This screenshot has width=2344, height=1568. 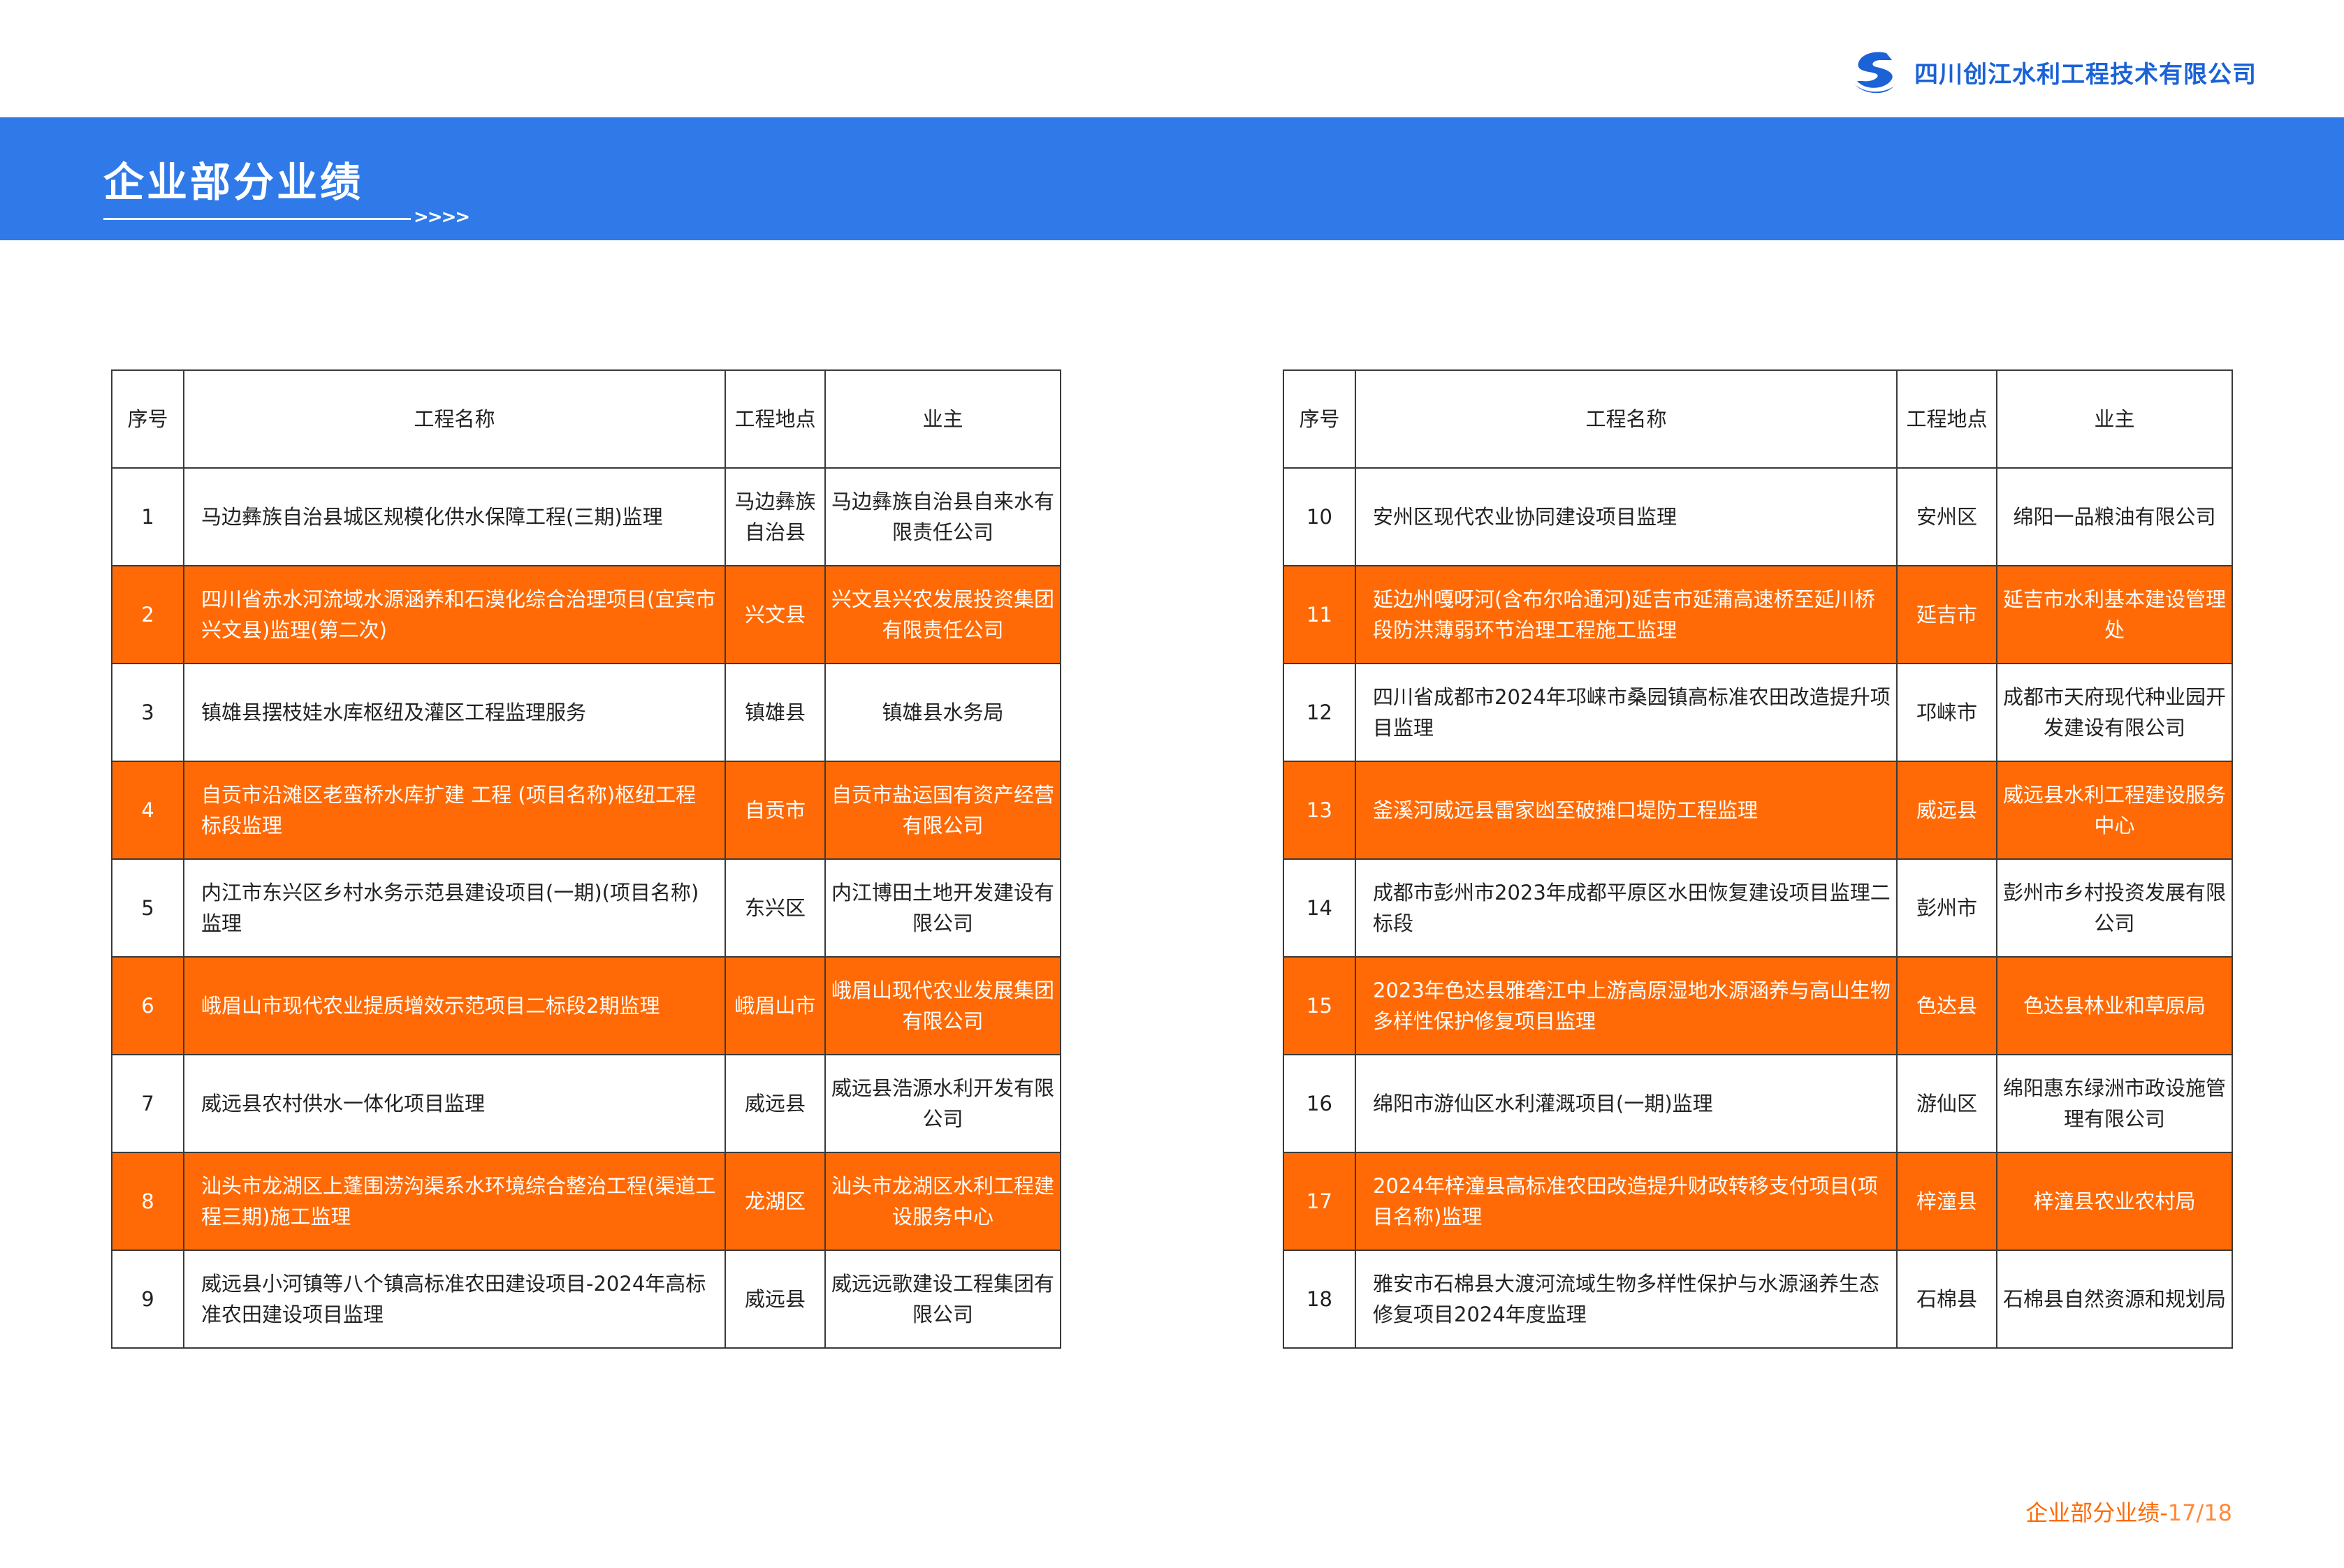 What do you see at coordinates (1627, 1006) in the screenshot?
I see `row-name: 2023年色达县雅砻江中上游高原湿地水源涵养与高山生物多样性保护修复项目监理` at bounding box center [1627, 1006].